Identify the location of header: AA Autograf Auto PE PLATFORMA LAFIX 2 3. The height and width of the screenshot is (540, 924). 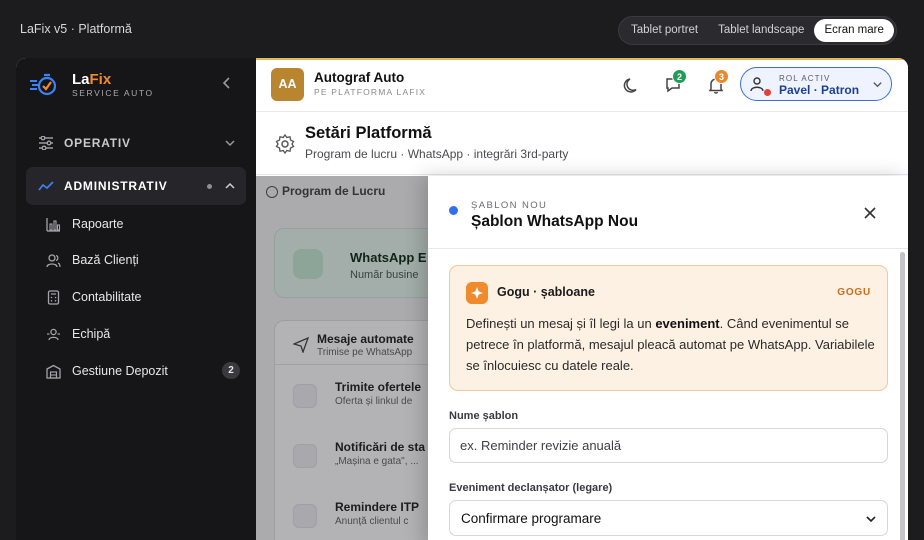
(582, 86).